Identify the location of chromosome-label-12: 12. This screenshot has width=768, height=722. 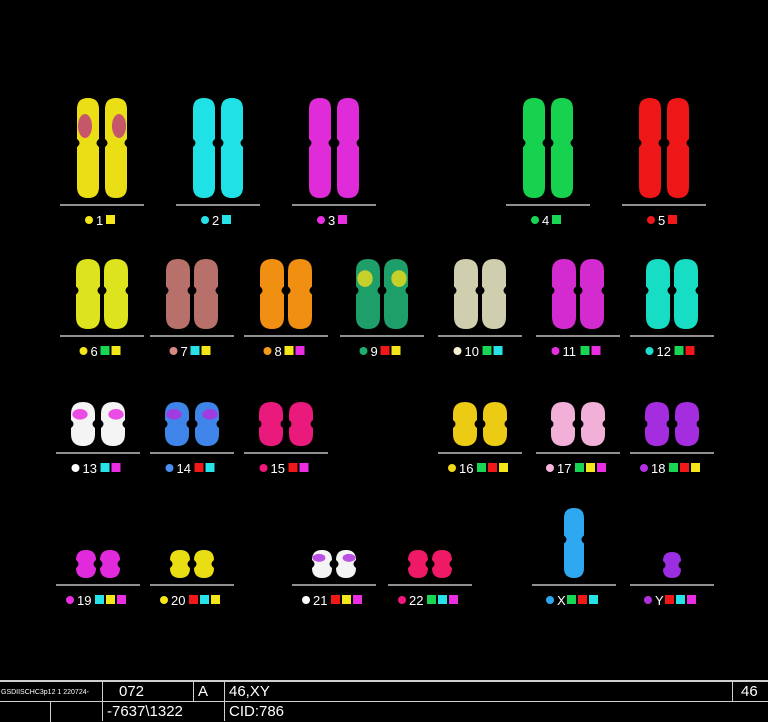
(664, 351).